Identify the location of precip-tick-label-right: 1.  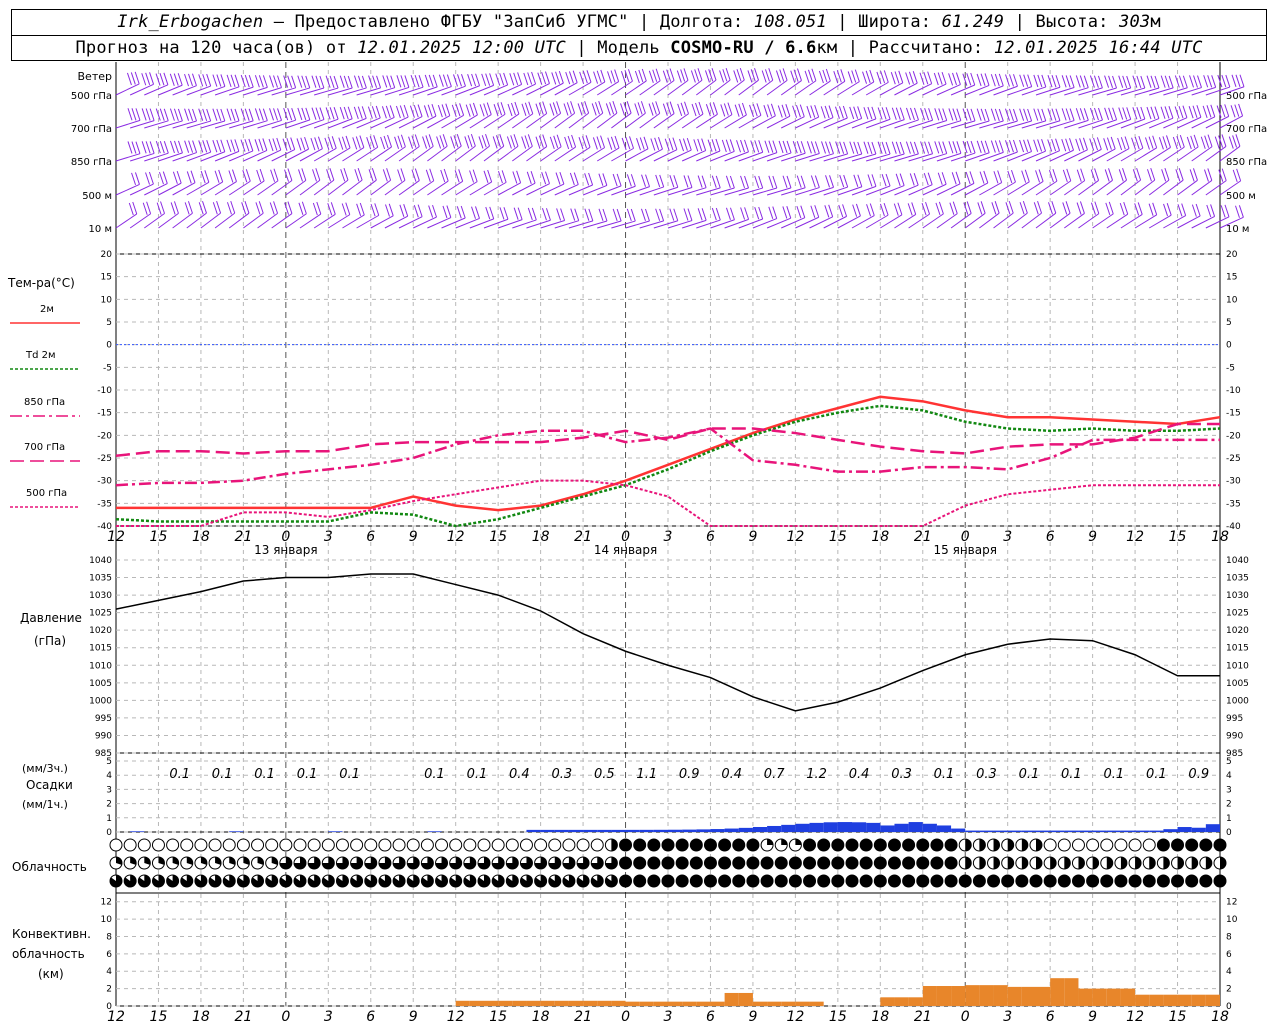
(1229, 819).